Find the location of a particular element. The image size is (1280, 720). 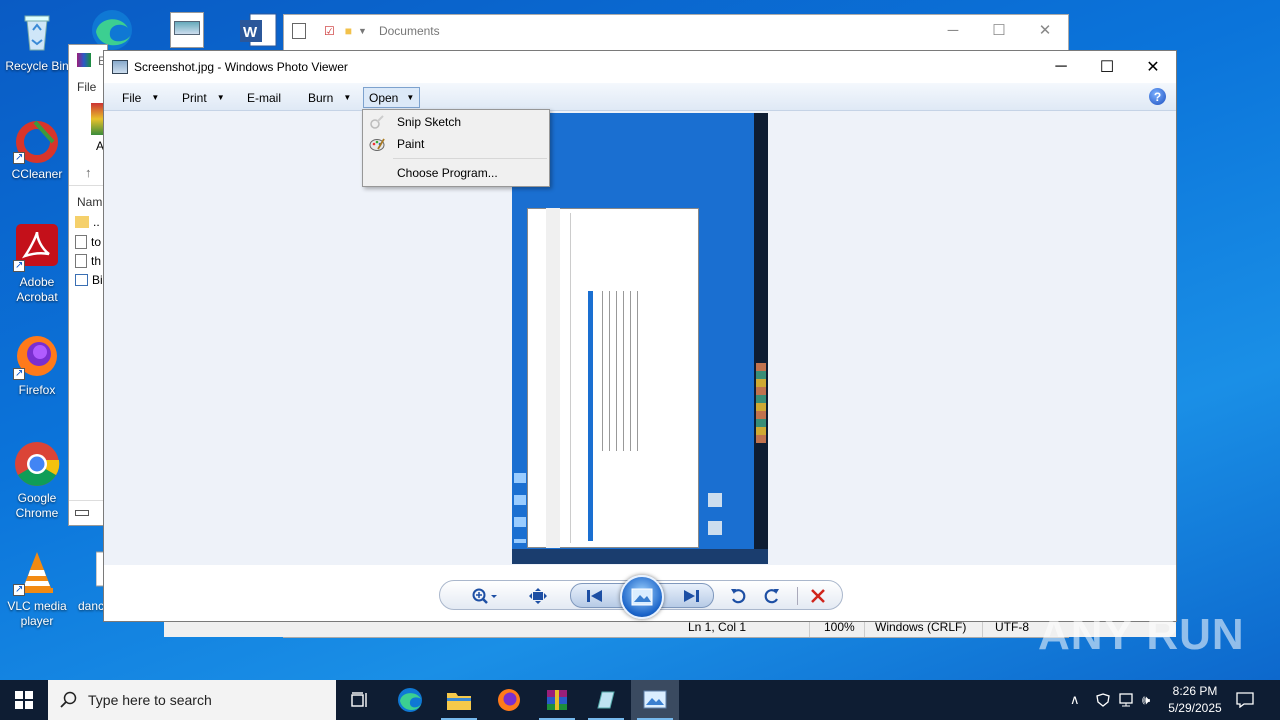

desktop-icon-ccleaner: CCleaner is located at coordinates (37, 149).